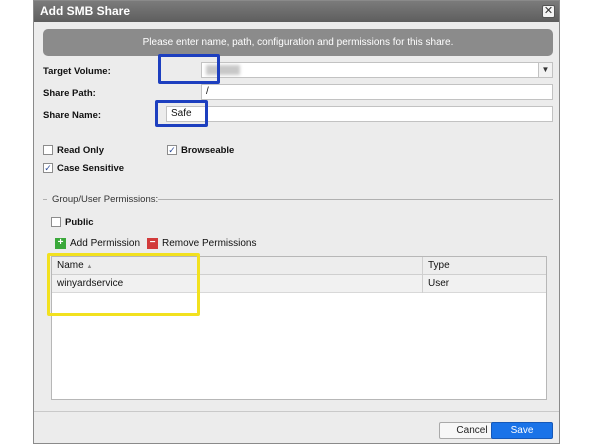 The image size is (592, 444). Describe the element at coordinates (80, 150) in the screenshot. I see `read-only-label: Read Only` at that location.